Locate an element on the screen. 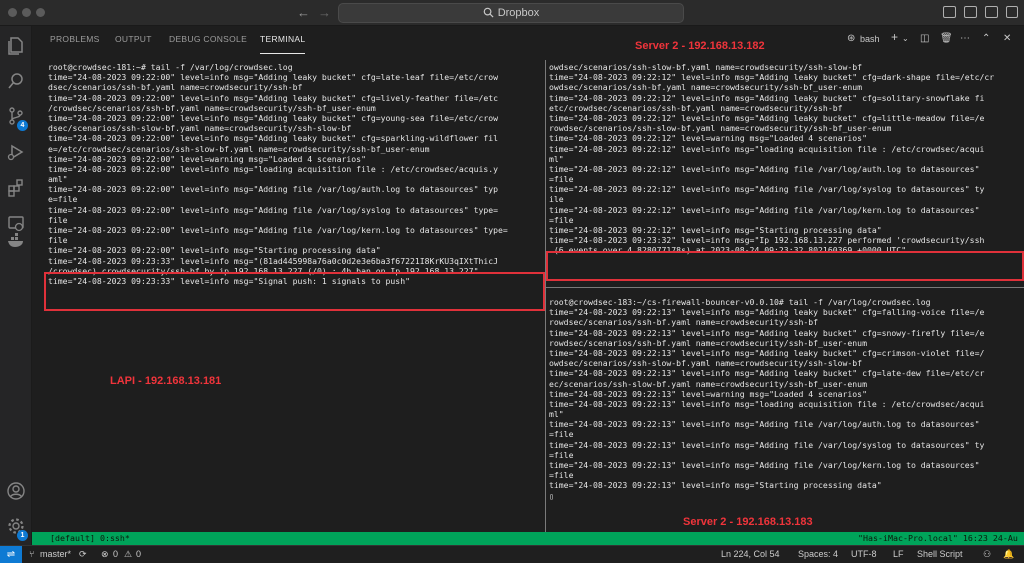 Image resolution: width=1024 pixels, height=563 pixels. indentation: Spaces: 4 is located at coordinates (818, 554).